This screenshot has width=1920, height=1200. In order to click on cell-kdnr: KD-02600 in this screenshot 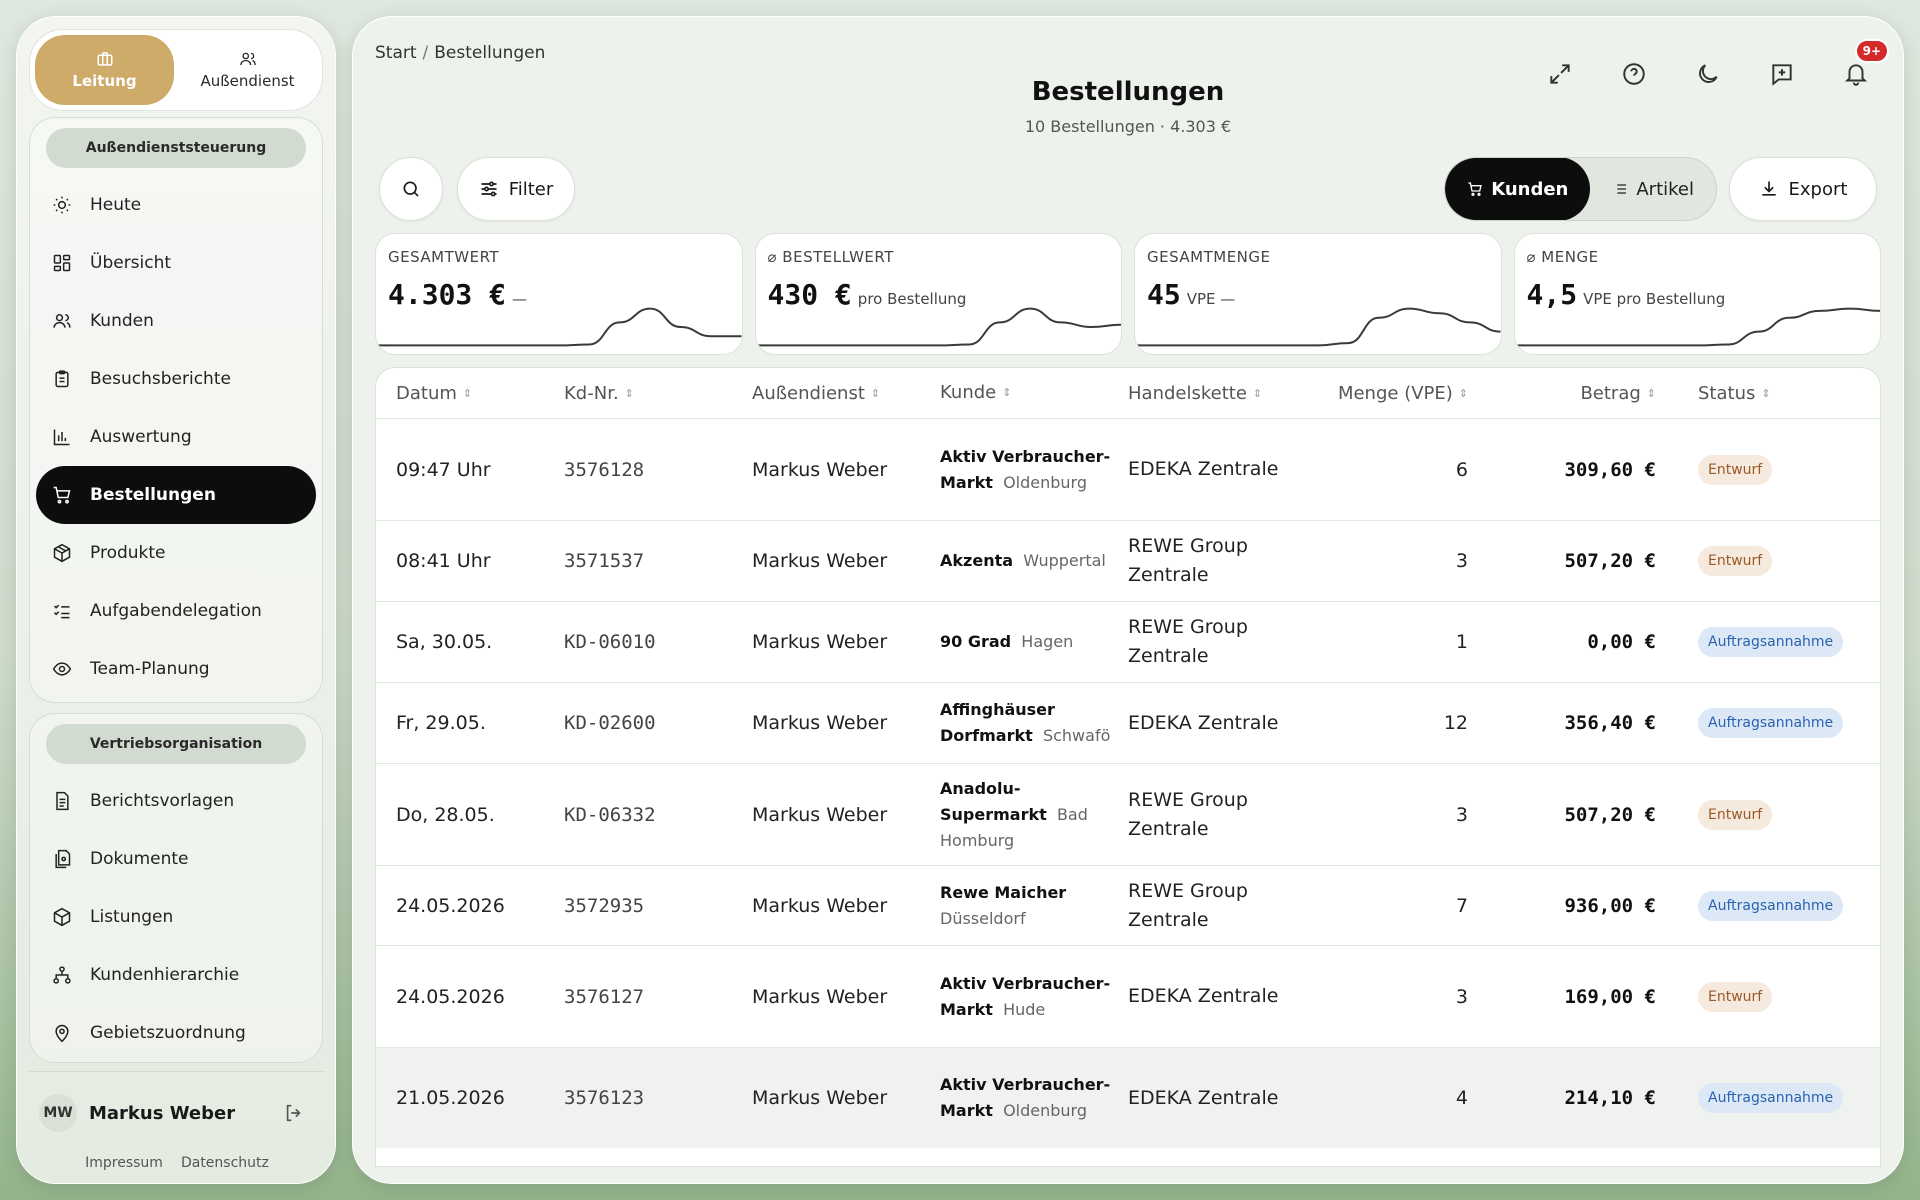, I will do `click(610, 723)`.